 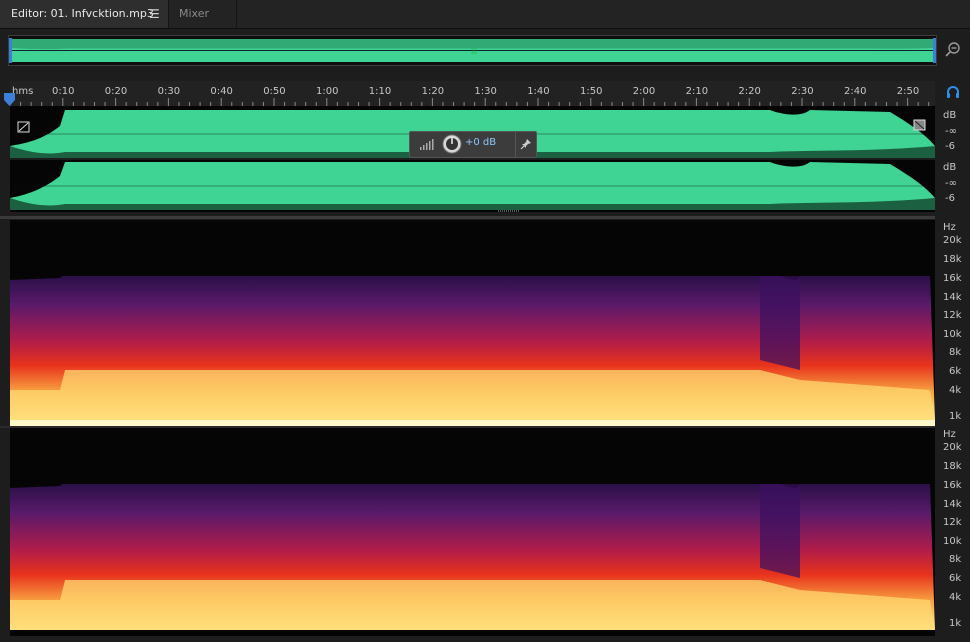 What do you see at coordinates (9, 98) in the screenshot?
I see `playhead-marker` at bounding box center [9, 98].